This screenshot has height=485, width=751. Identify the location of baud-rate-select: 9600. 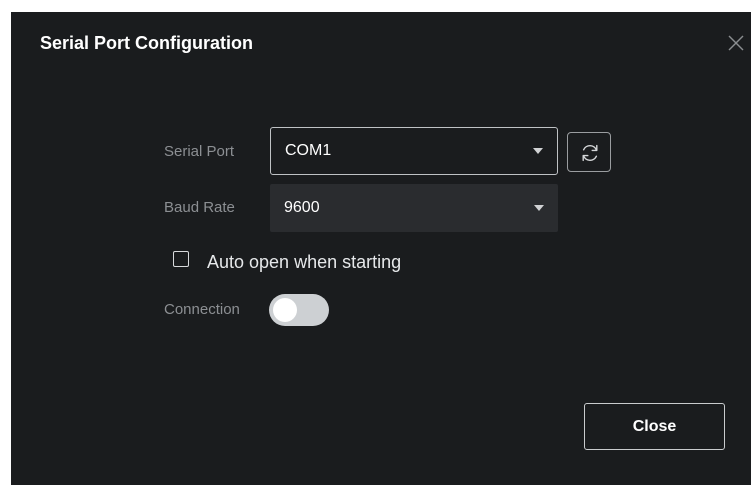
(414, 208).